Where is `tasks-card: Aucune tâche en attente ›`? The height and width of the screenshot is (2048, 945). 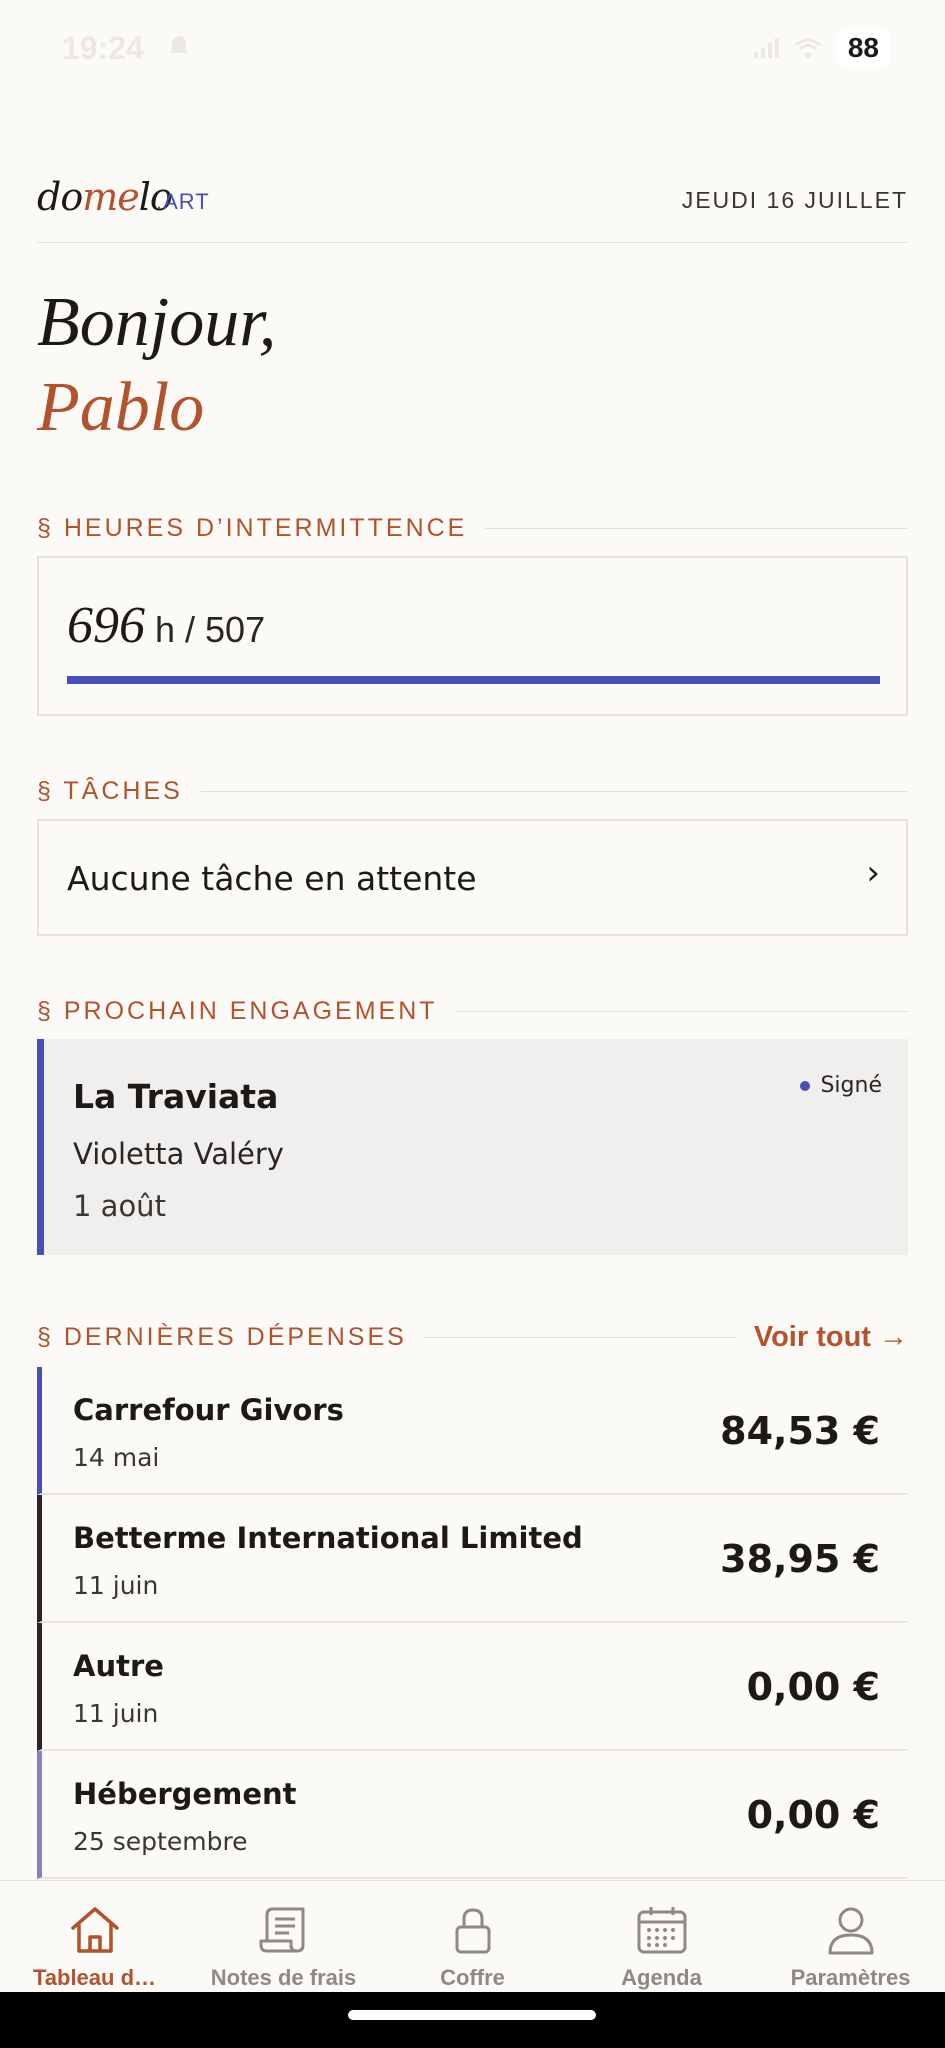
tasks-card: Aucune tâche en attente › is located at coordinates (472, 877).